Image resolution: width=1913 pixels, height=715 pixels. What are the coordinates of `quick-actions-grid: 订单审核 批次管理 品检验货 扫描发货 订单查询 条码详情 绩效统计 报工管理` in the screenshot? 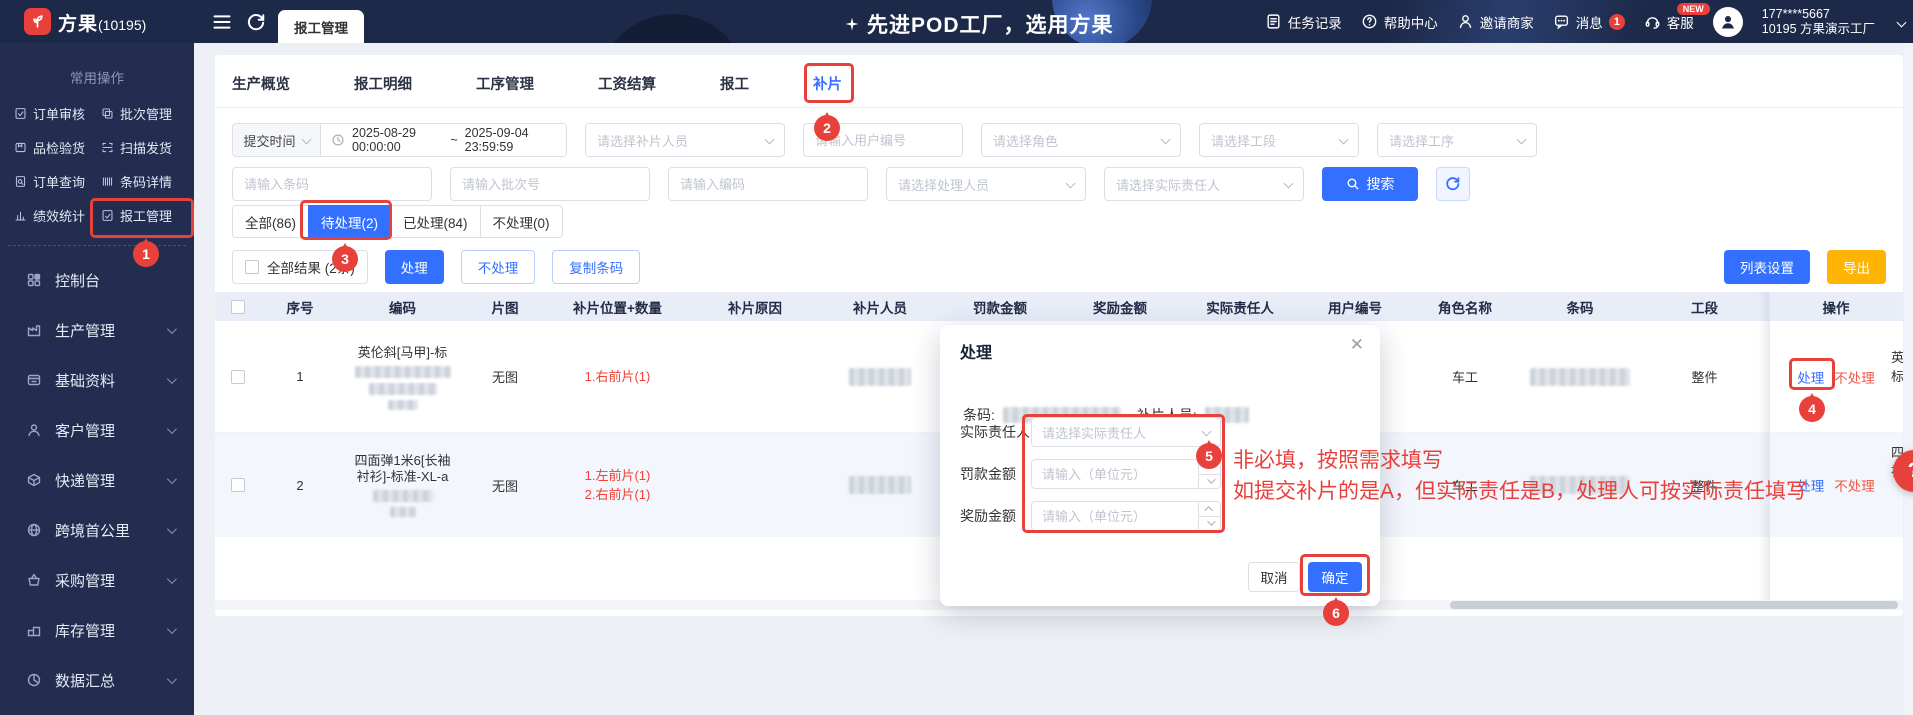 It's located at (101, 164).